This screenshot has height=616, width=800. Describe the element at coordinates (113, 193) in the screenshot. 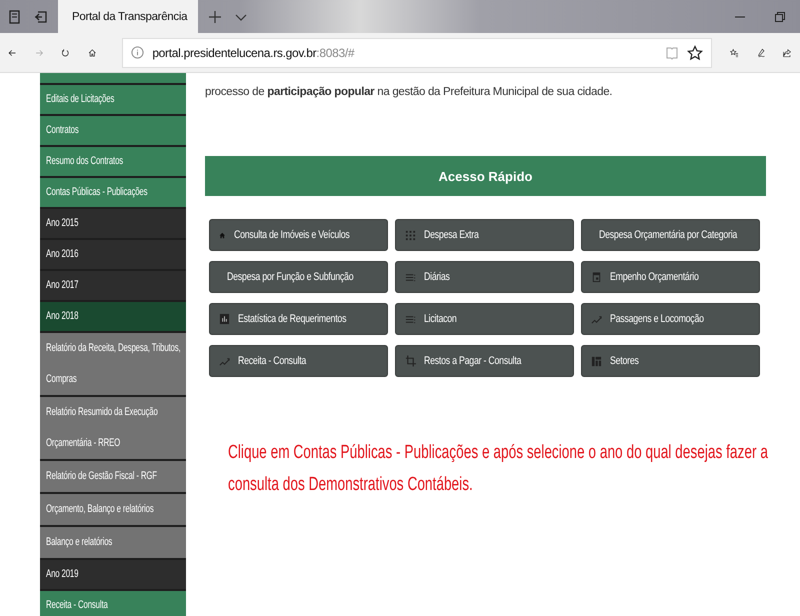

I see `sidebar-item: Contas Públicas - Publicações` at that location.